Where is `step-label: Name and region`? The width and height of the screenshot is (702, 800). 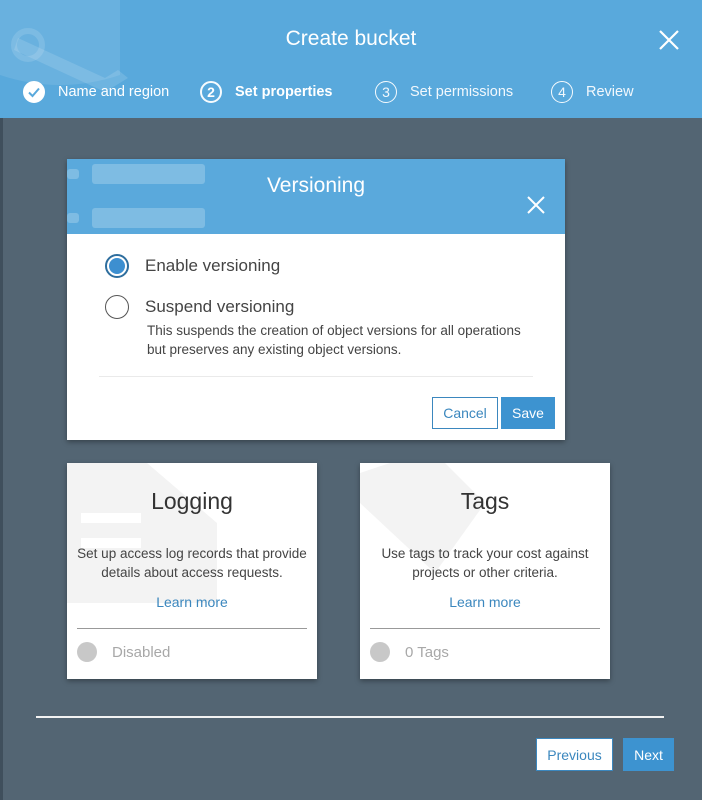 step-label: Name and region is located at coordinates (114, 92).